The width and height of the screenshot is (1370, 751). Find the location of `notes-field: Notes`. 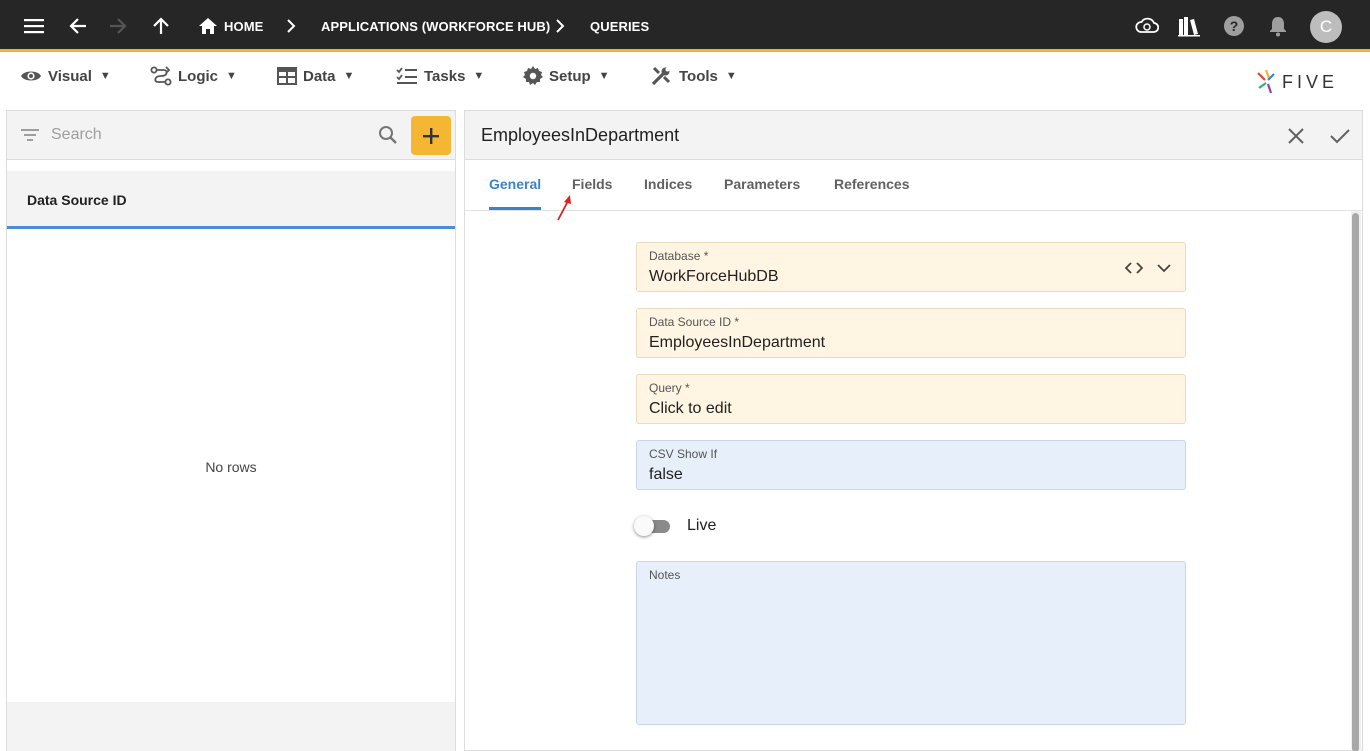

notes-field: Notes is located at coordinates (911, 643).